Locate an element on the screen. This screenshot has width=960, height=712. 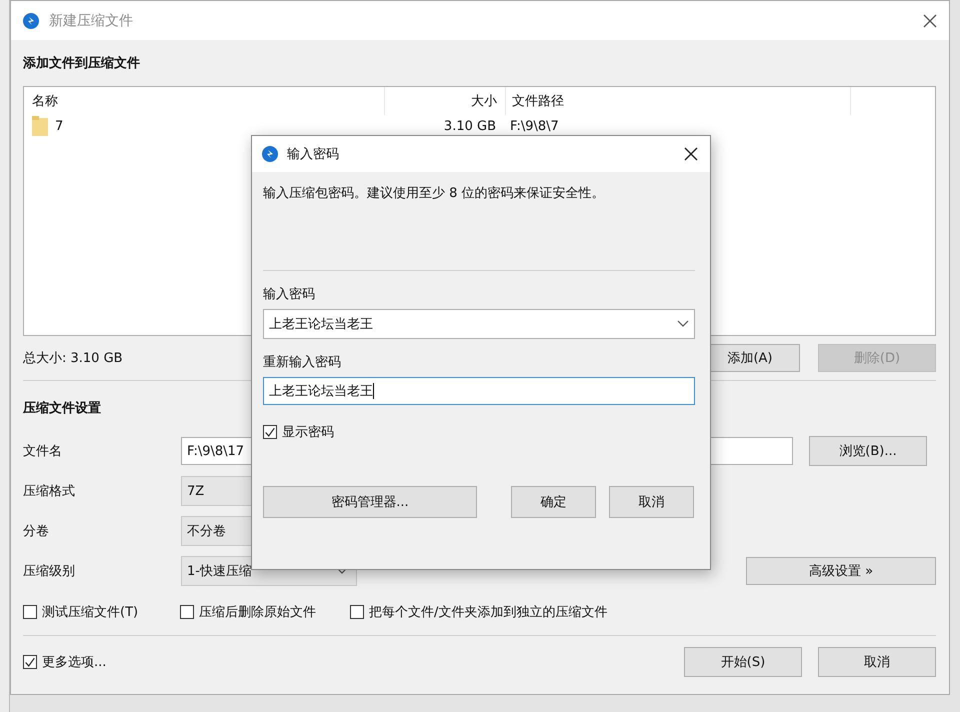
field-label: 重新输入密码 is located at coordinates (302, 362).